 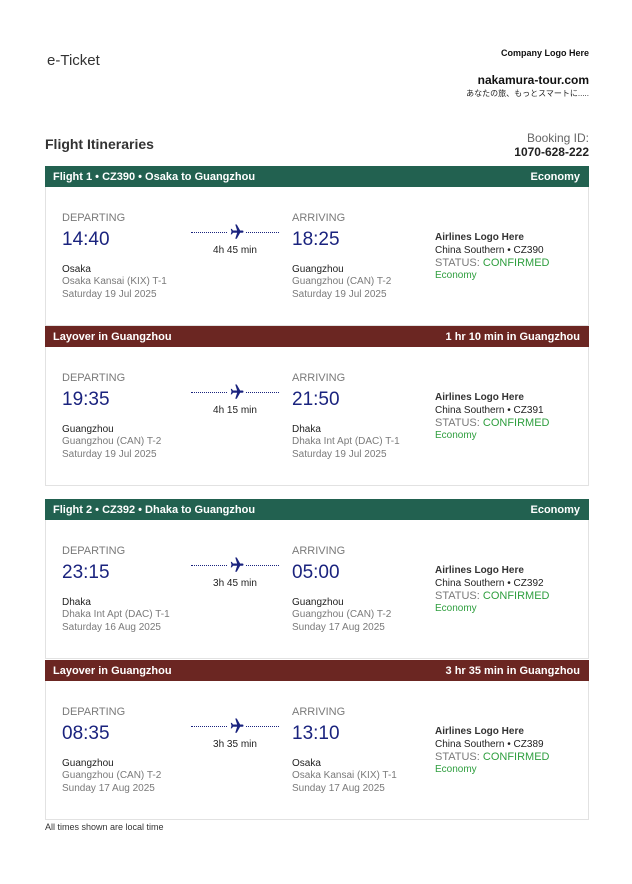 I want to click on booking-id-label: Booking ID:, so click(x=557, y=138).